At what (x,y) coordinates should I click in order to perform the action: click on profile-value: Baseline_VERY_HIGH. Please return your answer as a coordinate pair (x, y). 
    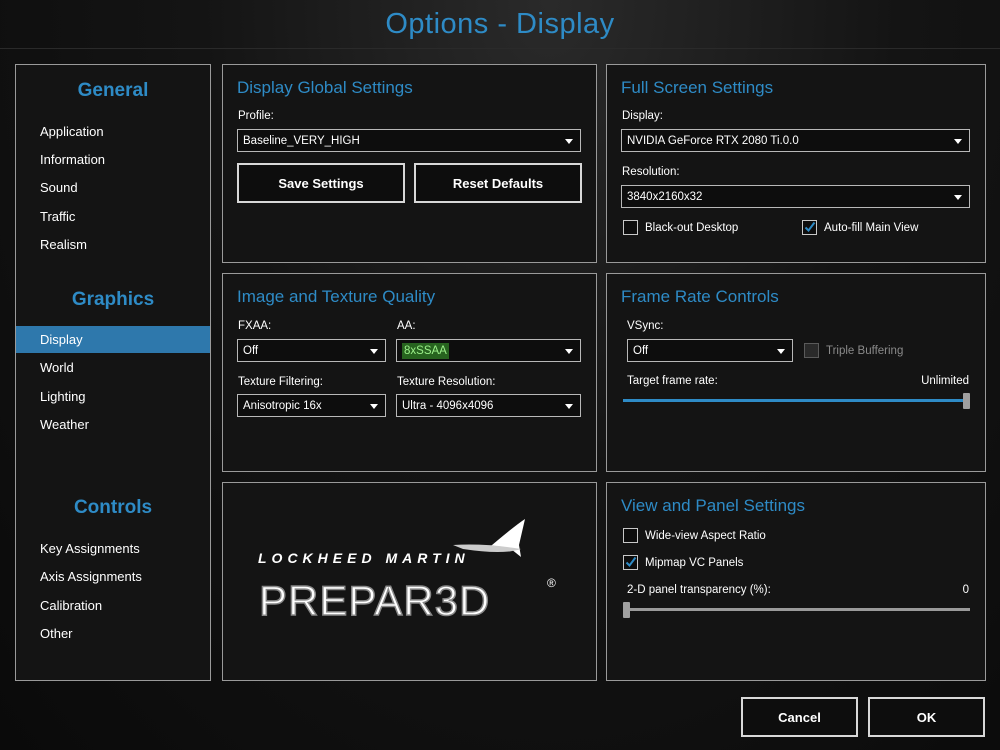
    Looking at the image, I should click on (301, 141).